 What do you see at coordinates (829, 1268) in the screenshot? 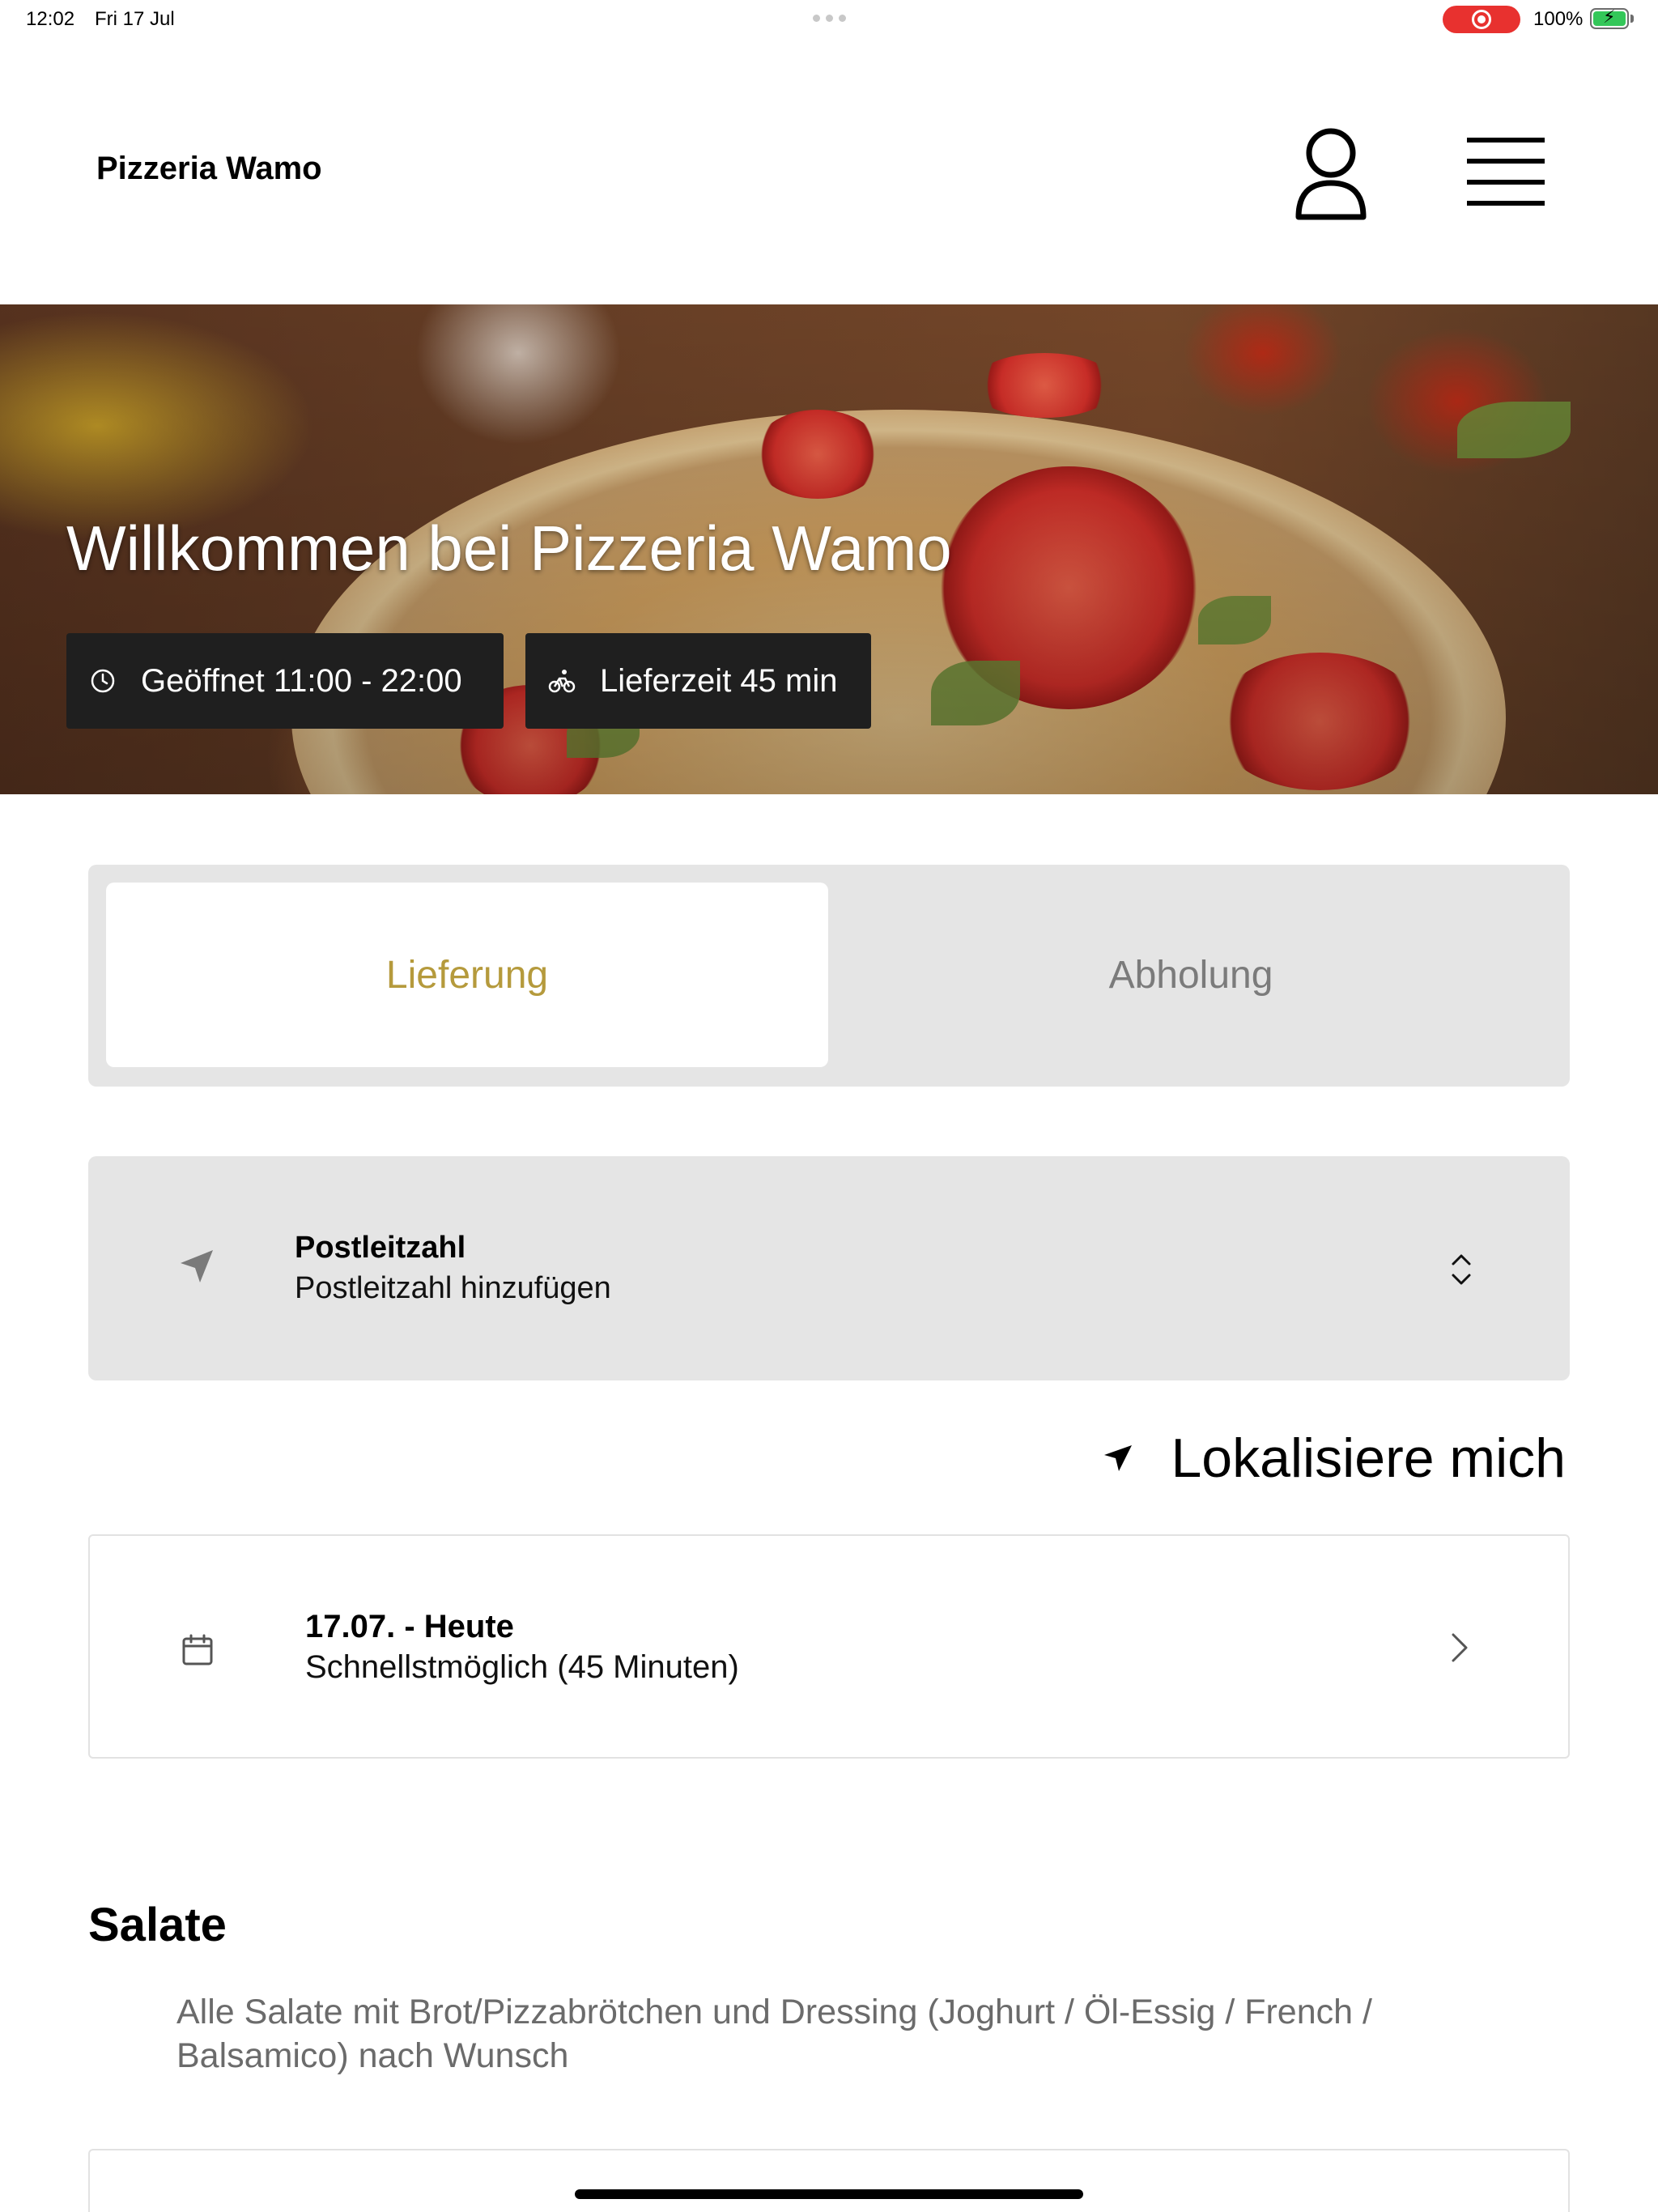
I see `postal-code-selector: Postleitzahl Postleitzahl hinzufügen` at bounding box center [829, 1268].